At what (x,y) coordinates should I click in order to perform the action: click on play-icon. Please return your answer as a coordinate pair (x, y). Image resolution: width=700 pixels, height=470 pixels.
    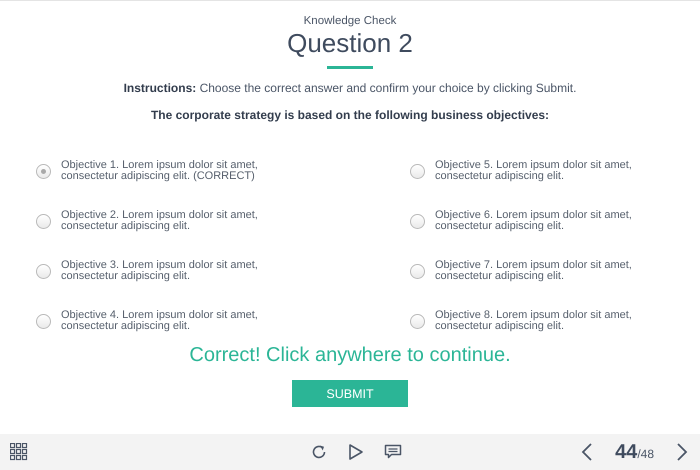
    Looking at the image, I should click on (356, 452).